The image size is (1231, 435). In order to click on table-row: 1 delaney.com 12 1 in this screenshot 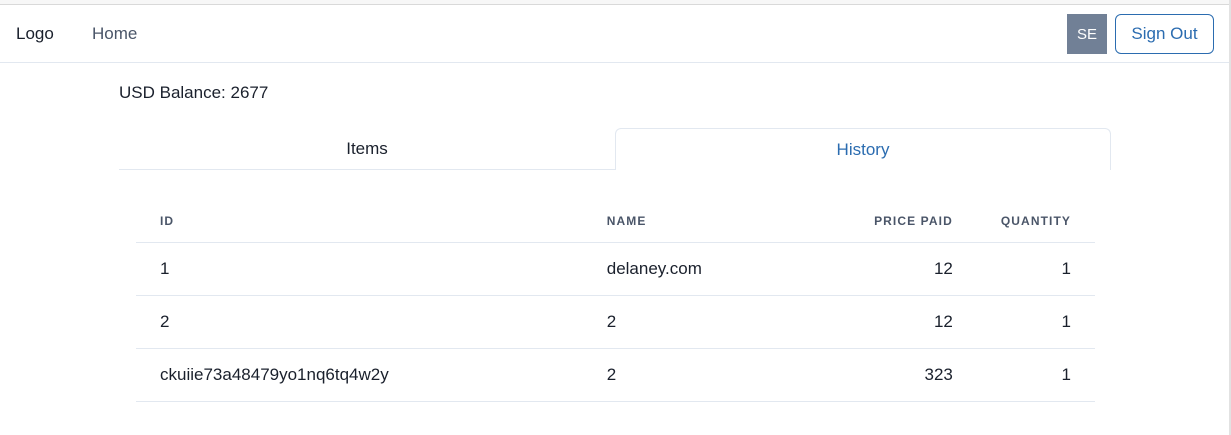, I will do `click(615, 269)`.